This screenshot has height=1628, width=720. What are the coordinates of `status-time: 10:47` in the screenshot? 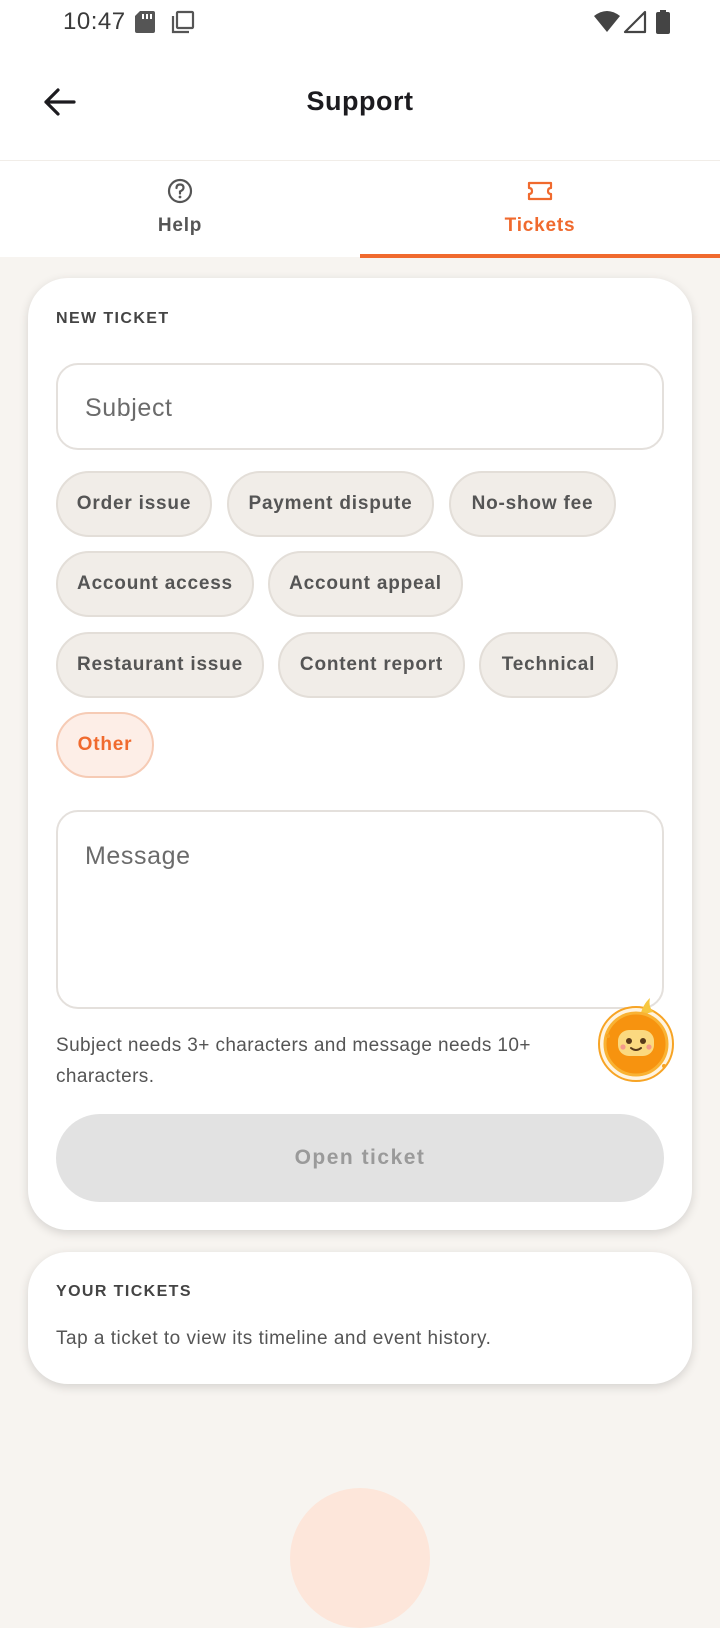 It's located at (94, 21).